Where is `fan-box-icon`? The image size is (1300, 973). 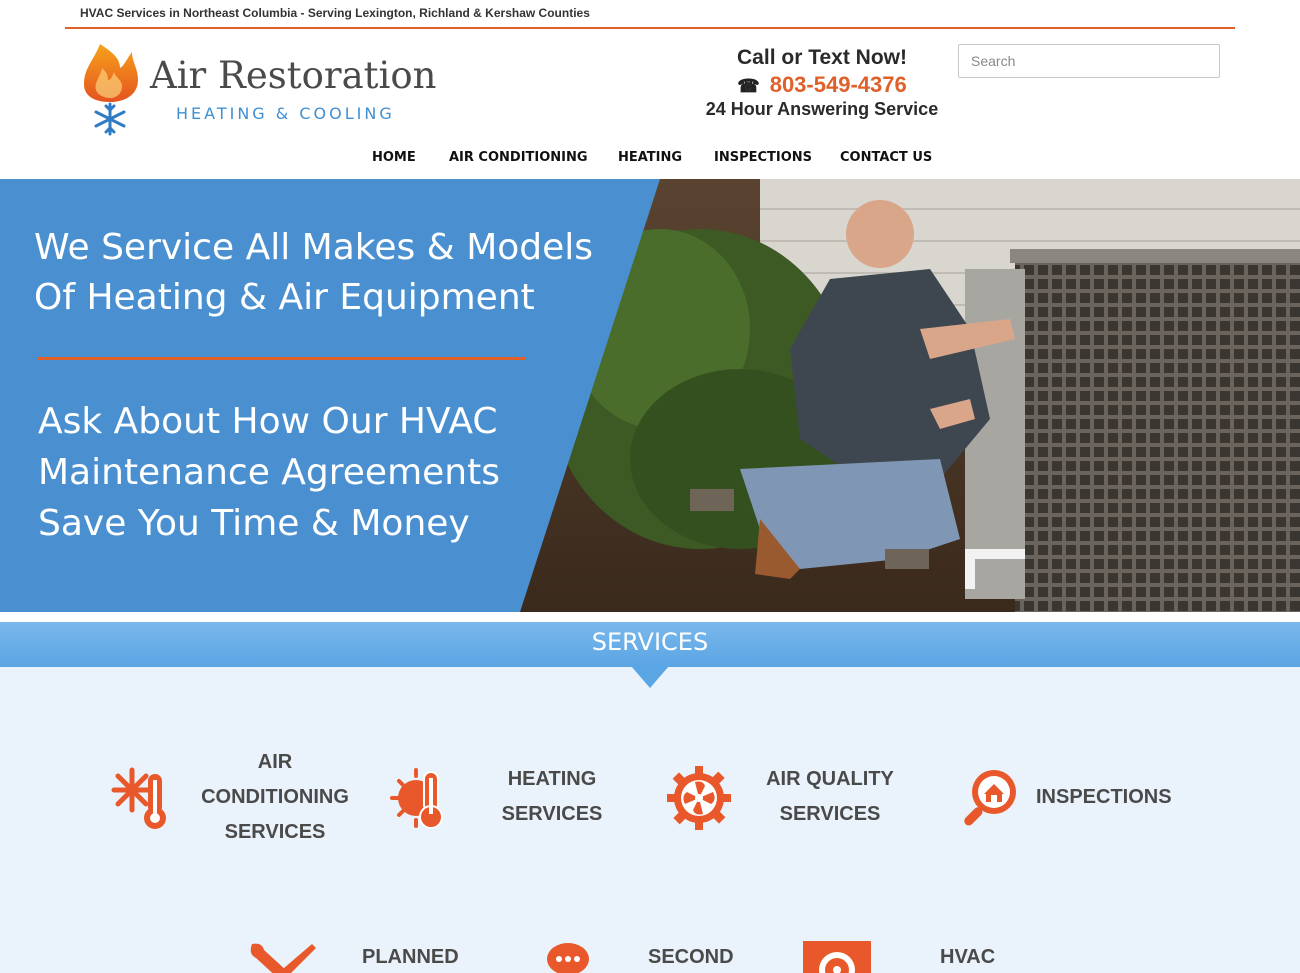 fan-box-icon is located at coordinates (837, 956).